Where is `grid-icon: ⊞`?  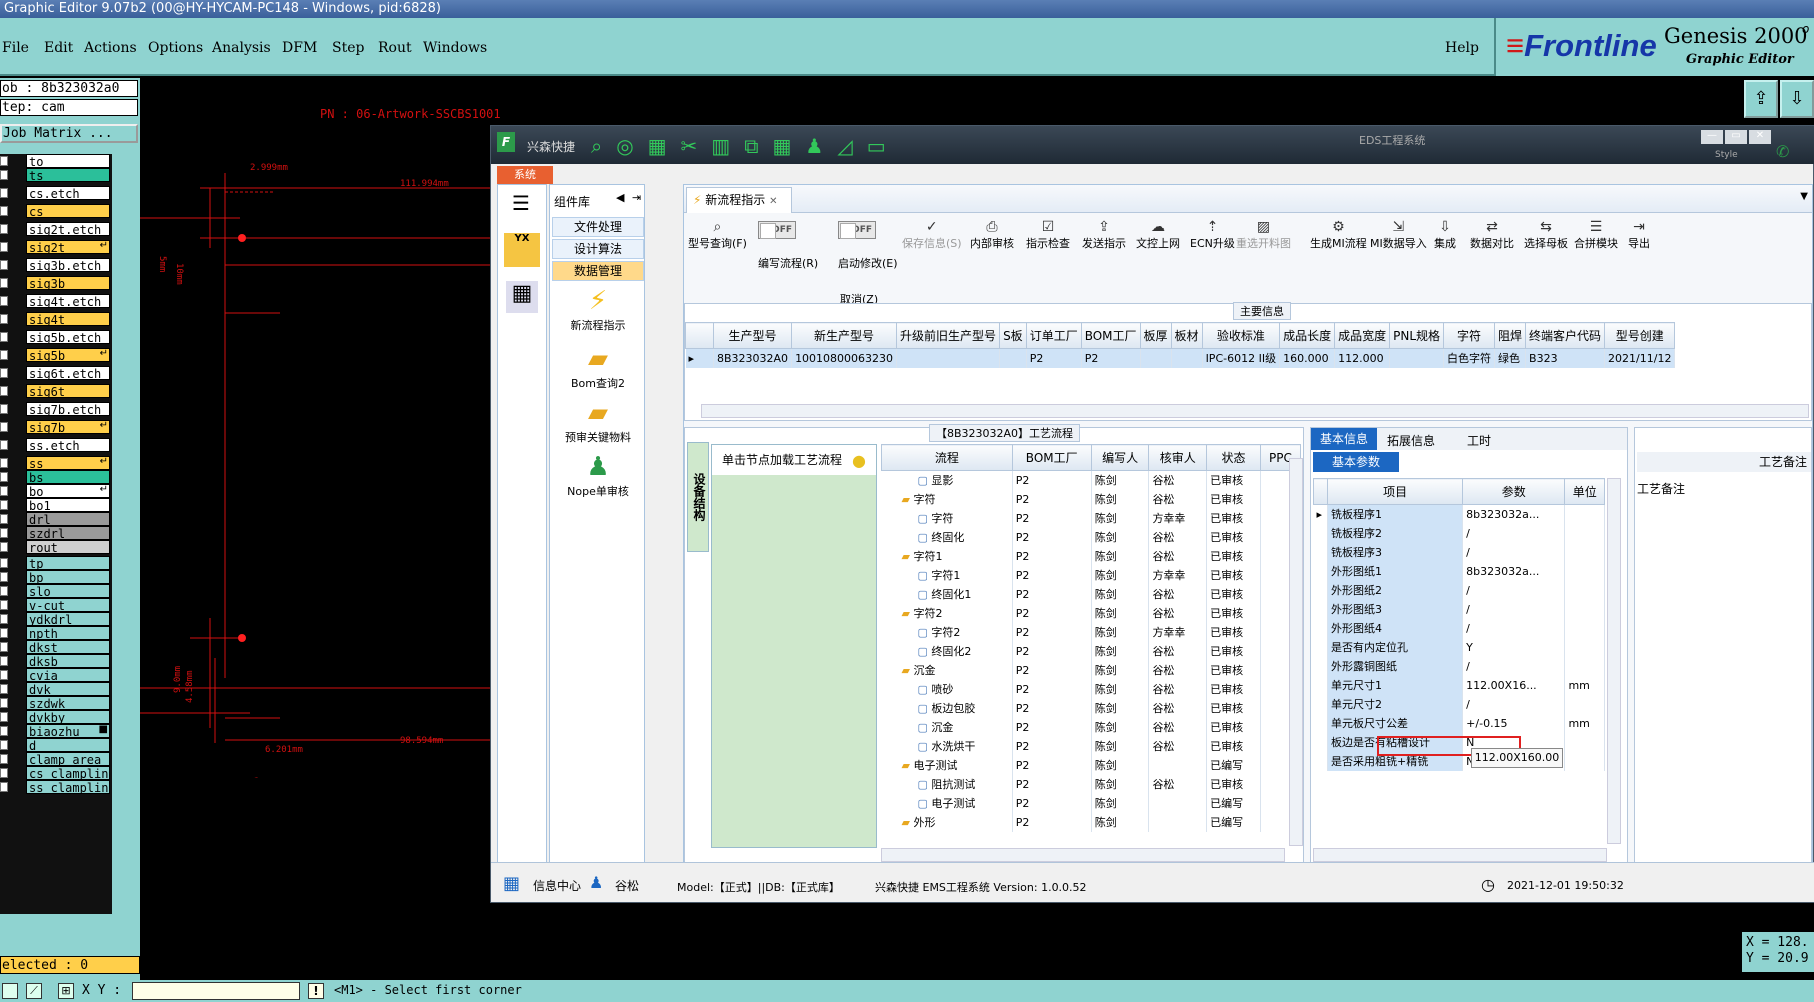 grid-icon: ⊞ is located at coordinates (66, 991).